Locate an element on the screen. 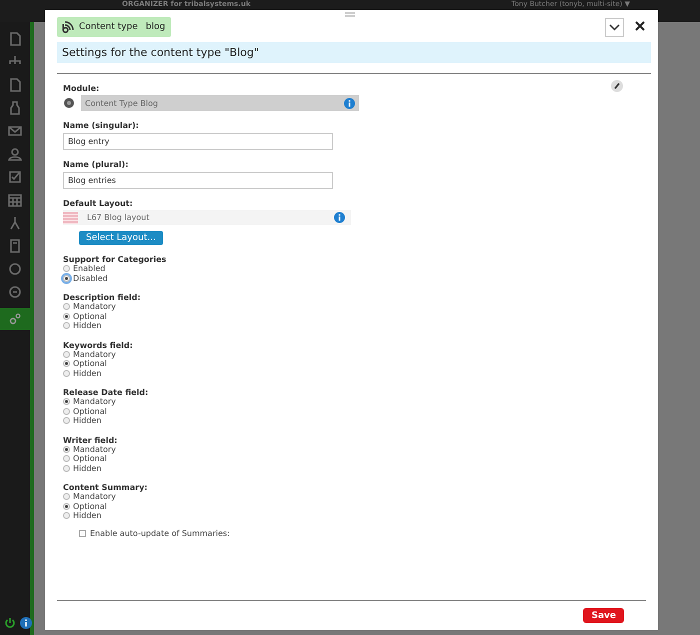 This screenshot has height=635, width=700. group-label: Writer field: is located at coordinates (90, 440).